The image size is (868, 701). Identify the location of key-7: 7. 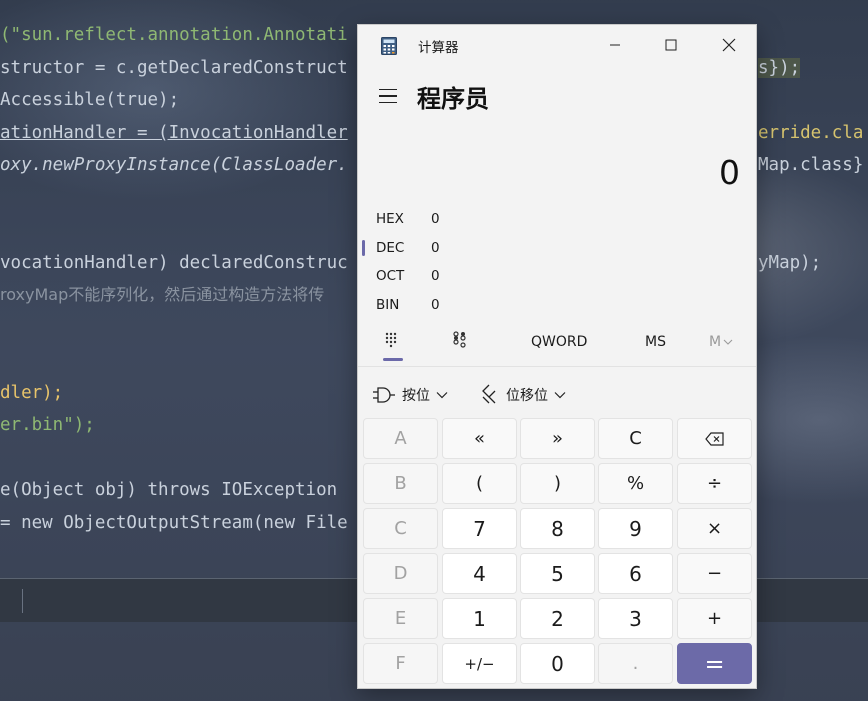
(479, 528).